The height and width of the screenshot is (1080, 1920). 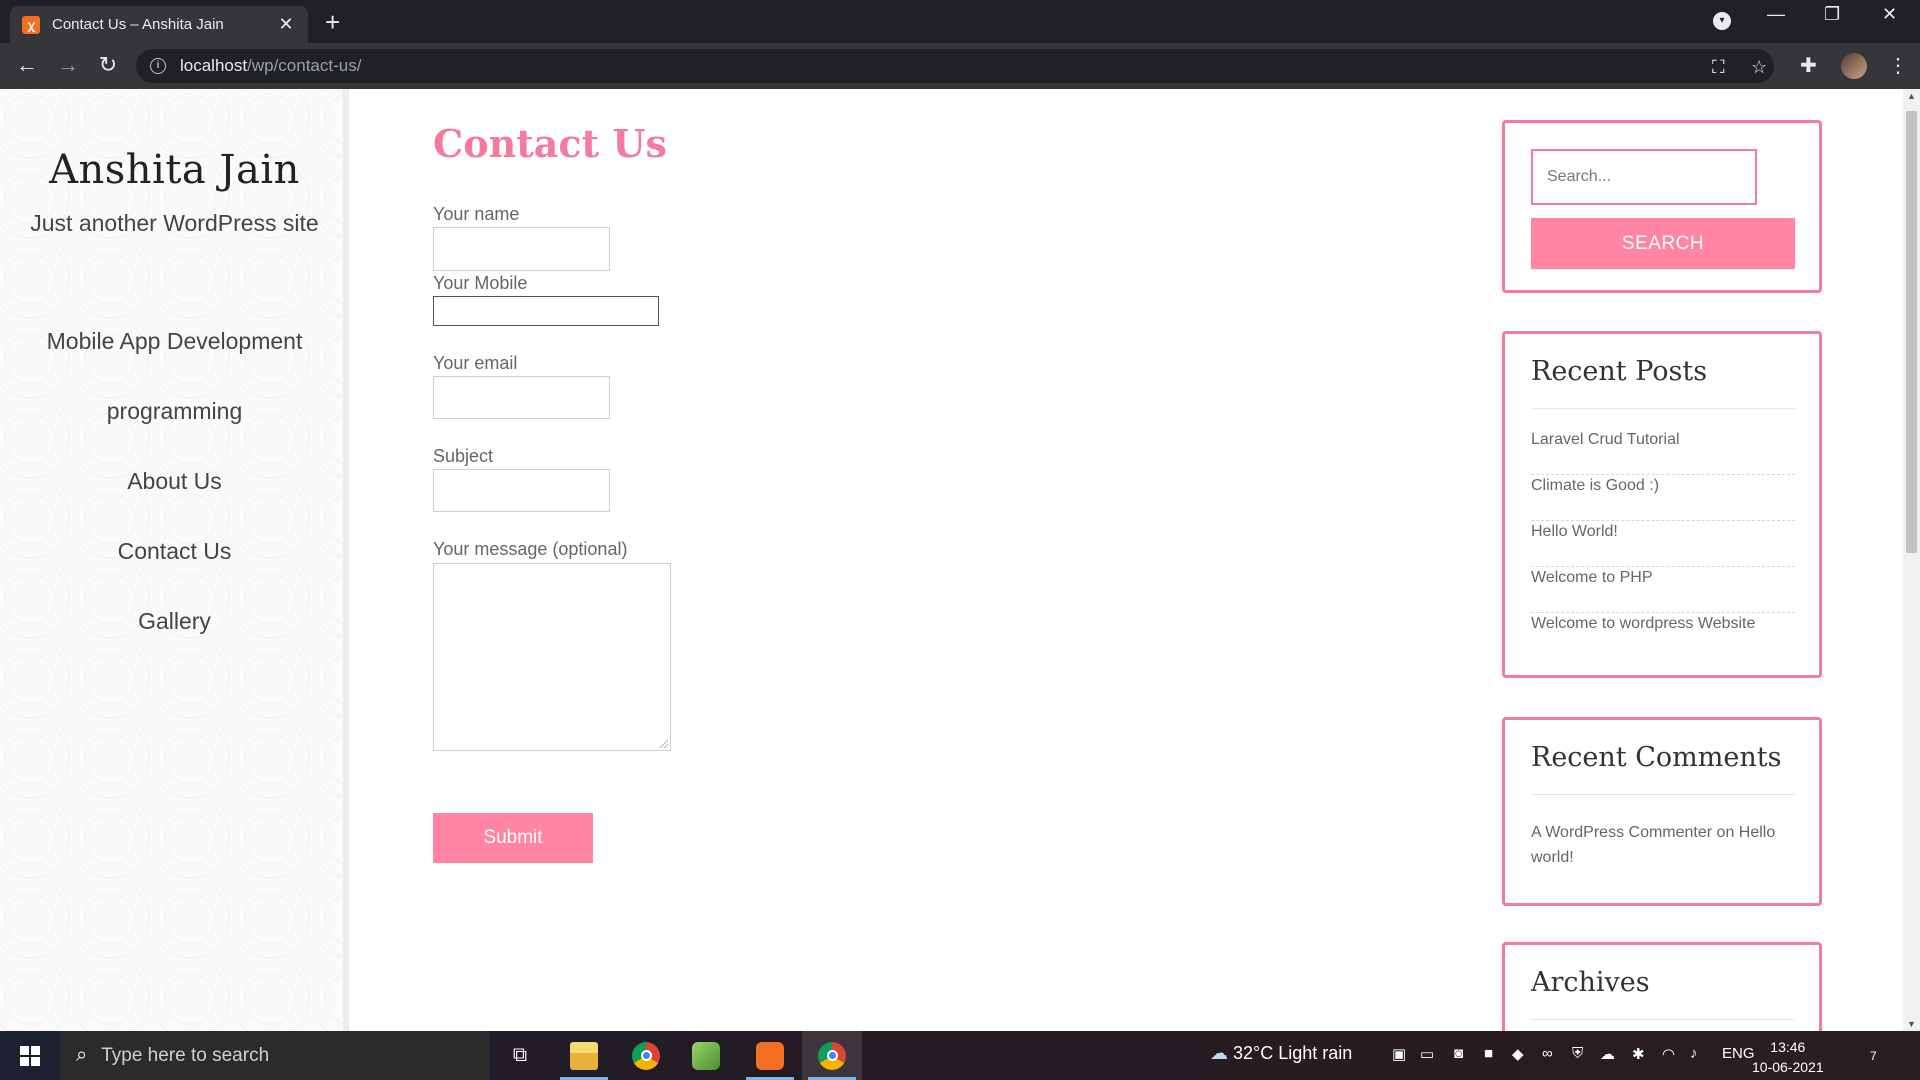 What do you see at coordinates (1607, 1054) in the screenshot?
I see `onedrive-icon: ☁` at bounding box center [1607, 1054].